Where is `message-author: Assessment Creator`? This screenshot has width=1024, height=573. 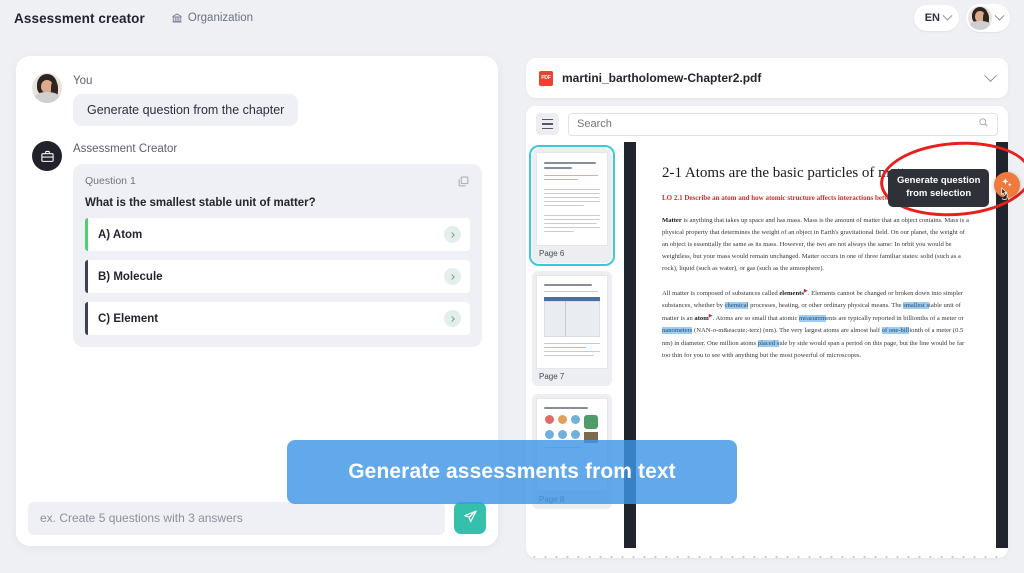
message-author: Assessment Creator is located at coordinates (125, 149).